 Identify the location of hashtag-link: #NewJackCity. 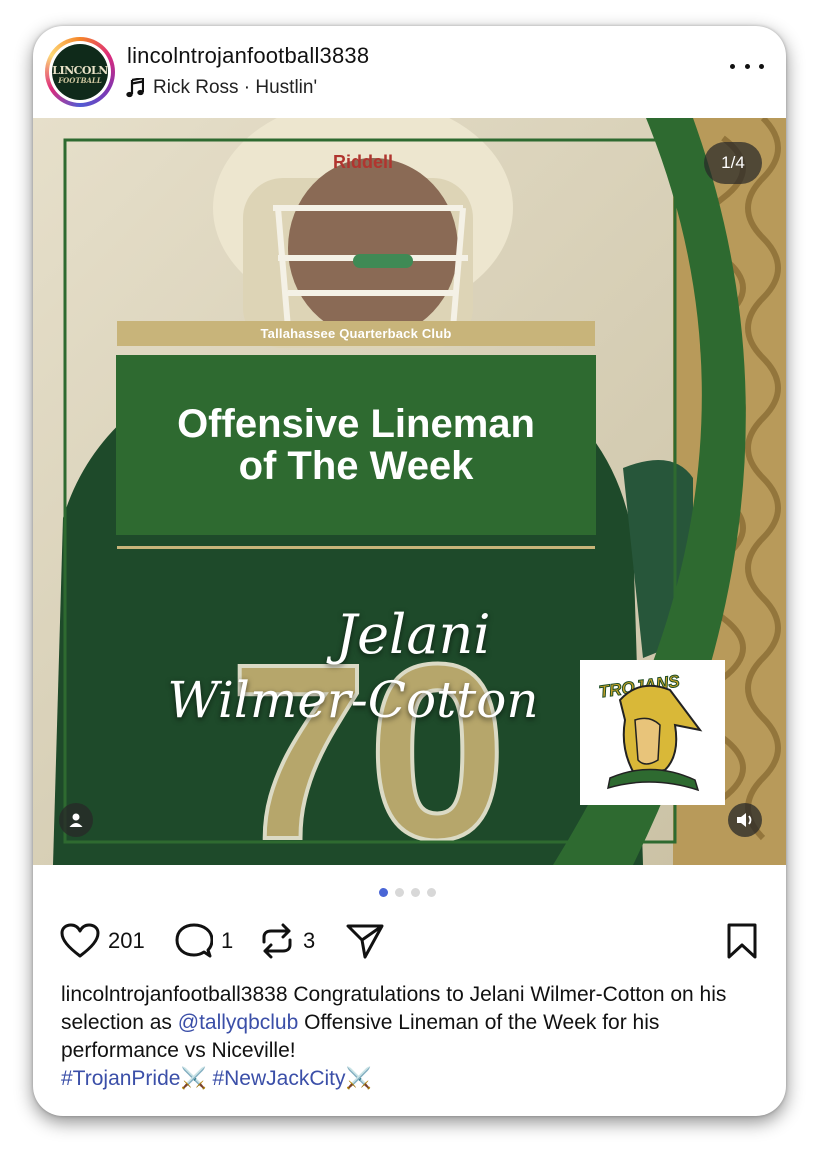
(278, 1078).